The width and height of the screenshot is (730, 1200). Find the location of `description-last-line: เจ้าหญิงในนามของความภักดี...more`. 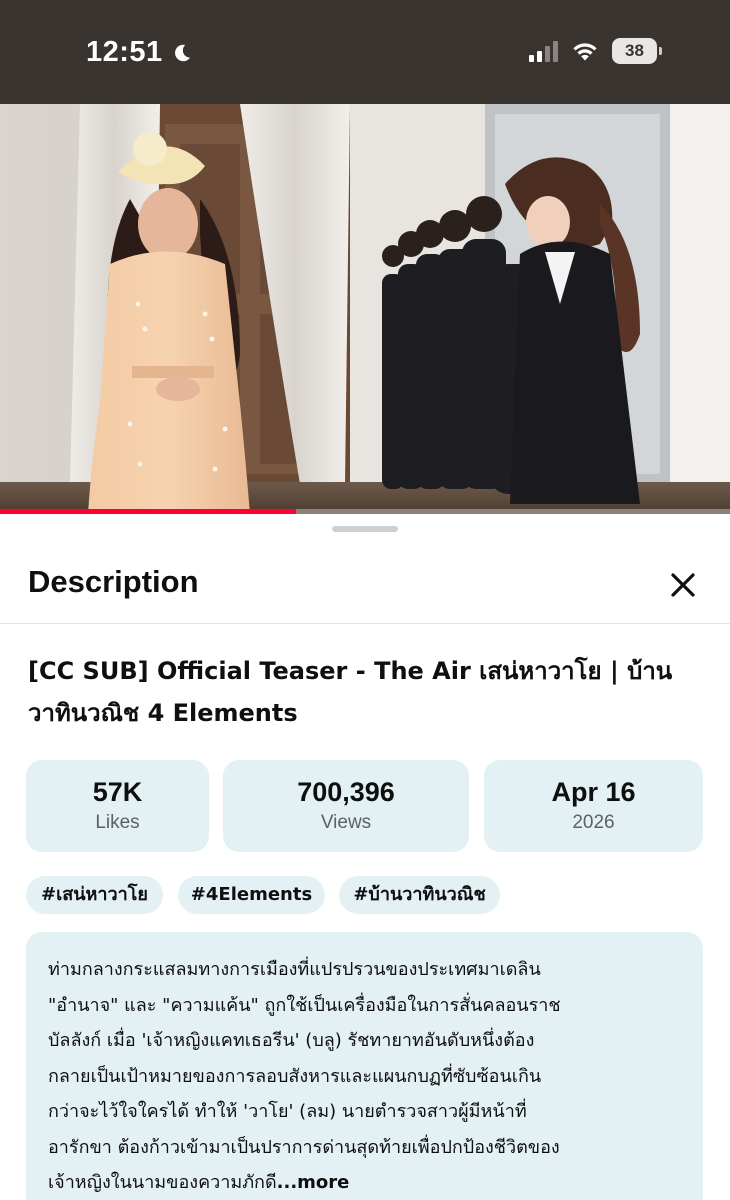

description-last-line: เจ้าหญิงในนามของความภักดี...more is located at coordinates (368, 1182).